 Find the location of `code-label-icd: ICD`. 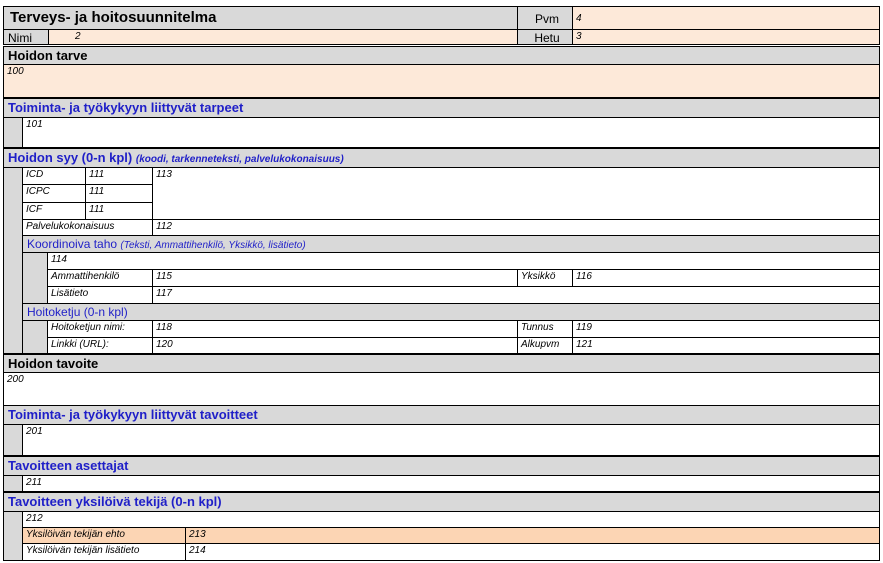

code-label-icd: ICD is located at coordinates (54, 176).